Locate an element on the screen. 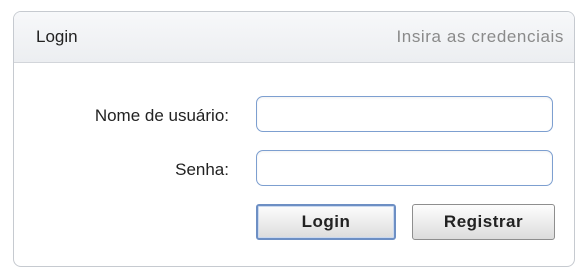 This screenshot has height=270, width=576. login-button: Login is located at coordinates (326, 222).